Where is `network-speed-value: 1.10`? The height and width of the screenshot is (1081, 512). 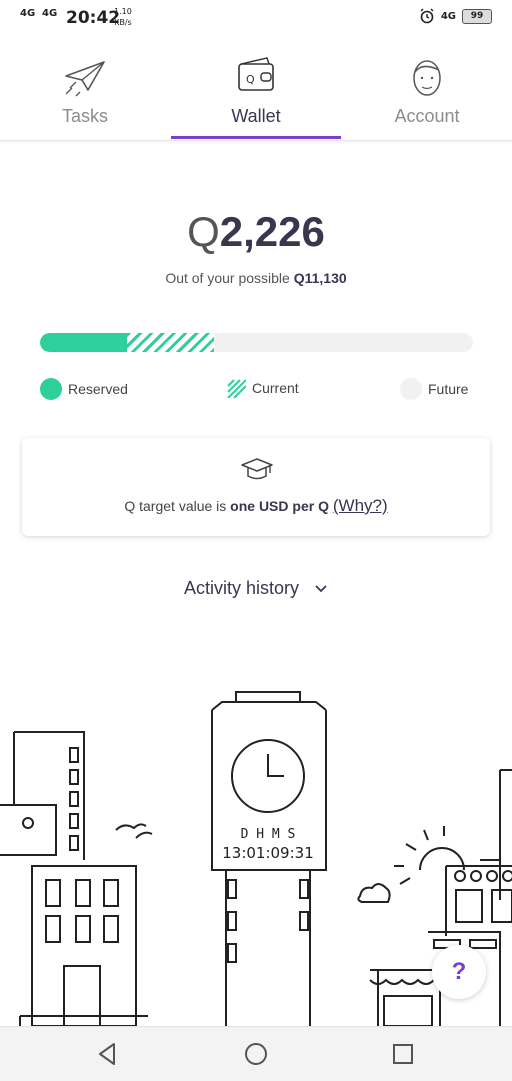 network-speed-value: 1.10 is located at coordinates (123, 11).